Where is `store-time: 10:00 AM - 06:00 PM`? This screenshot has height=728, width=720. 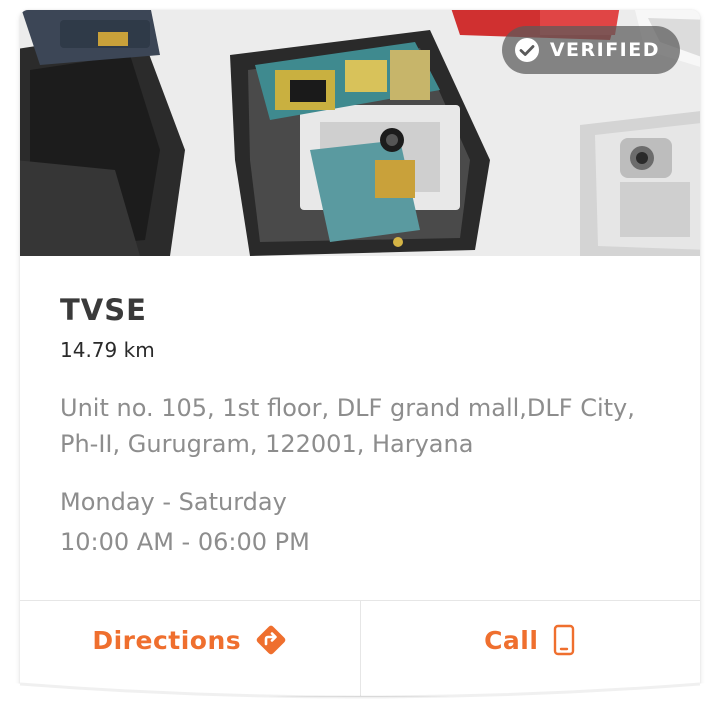 store-time: 10:00 AM - 06:00 PM is located at coordinates (185, 542).